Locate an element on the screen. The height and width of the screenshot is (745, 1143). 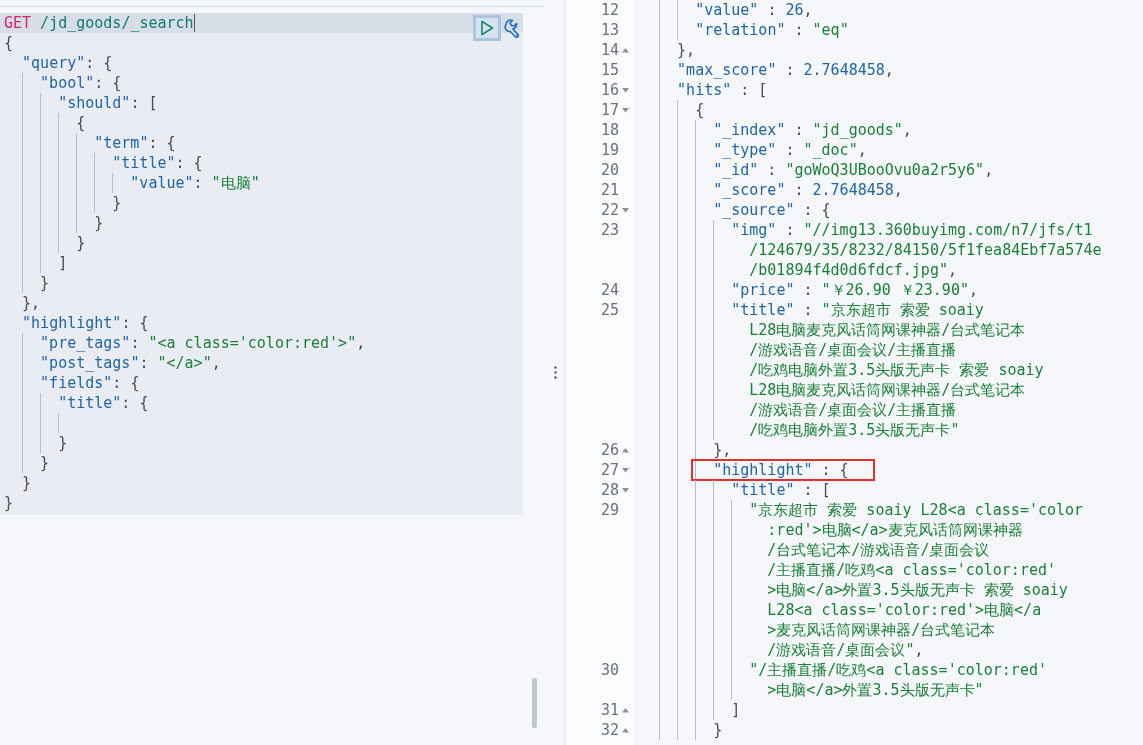
line-number: 32 is located at coordinates (609, 730).